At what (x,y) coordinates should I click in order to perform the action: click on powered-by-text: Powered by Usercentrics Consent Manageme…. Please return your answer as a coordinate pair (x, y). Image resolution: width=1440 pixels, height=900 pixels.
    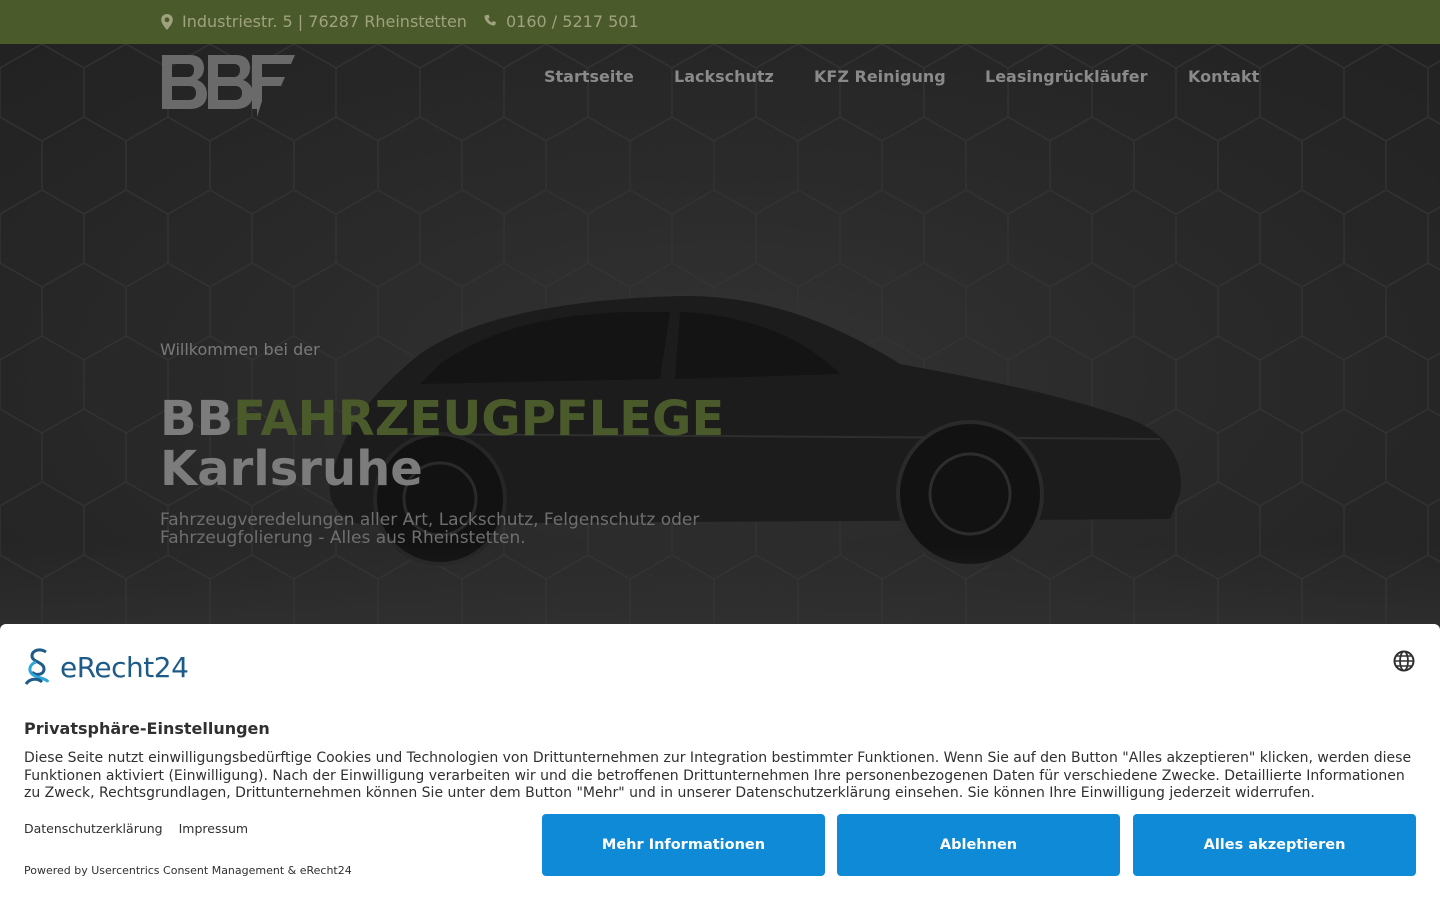
    Looking at the image, I should click on (188, 870).